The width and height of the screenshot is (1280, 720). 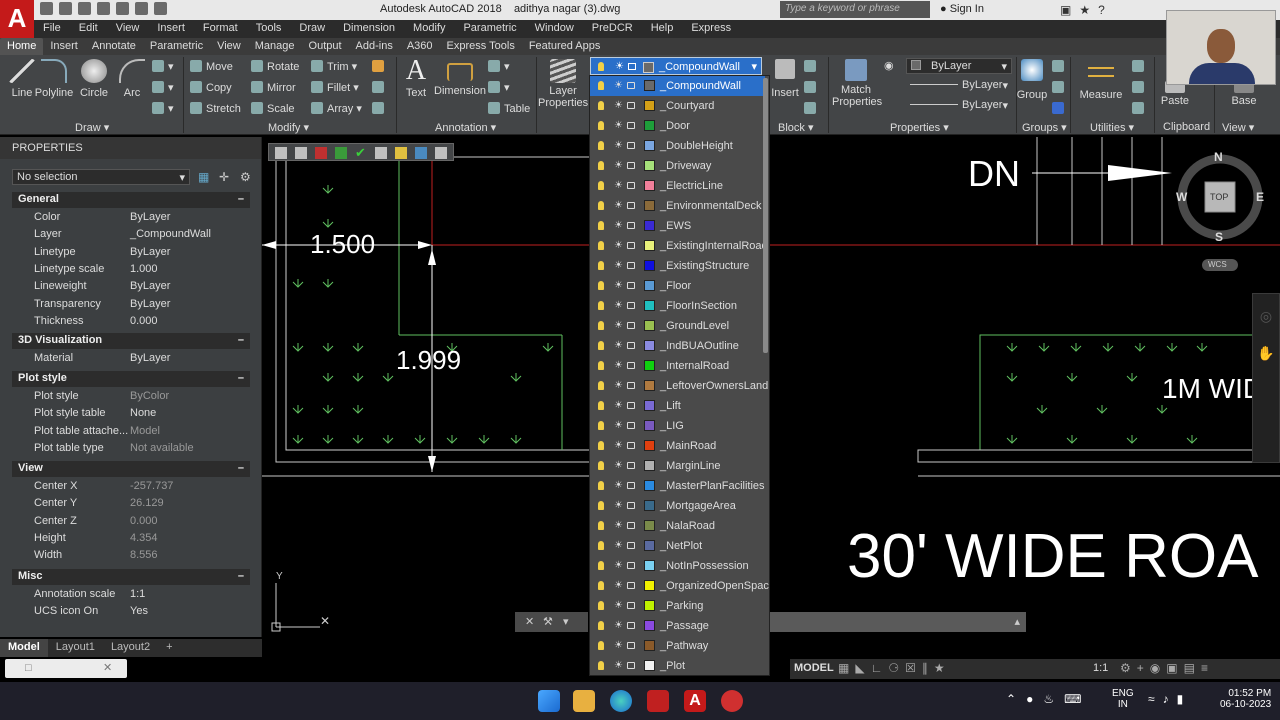 What do you see at coordinates (677, 406) in the screenshot?
I see `layer-item: ☀ _Lift` at bounding box center [677, 406].